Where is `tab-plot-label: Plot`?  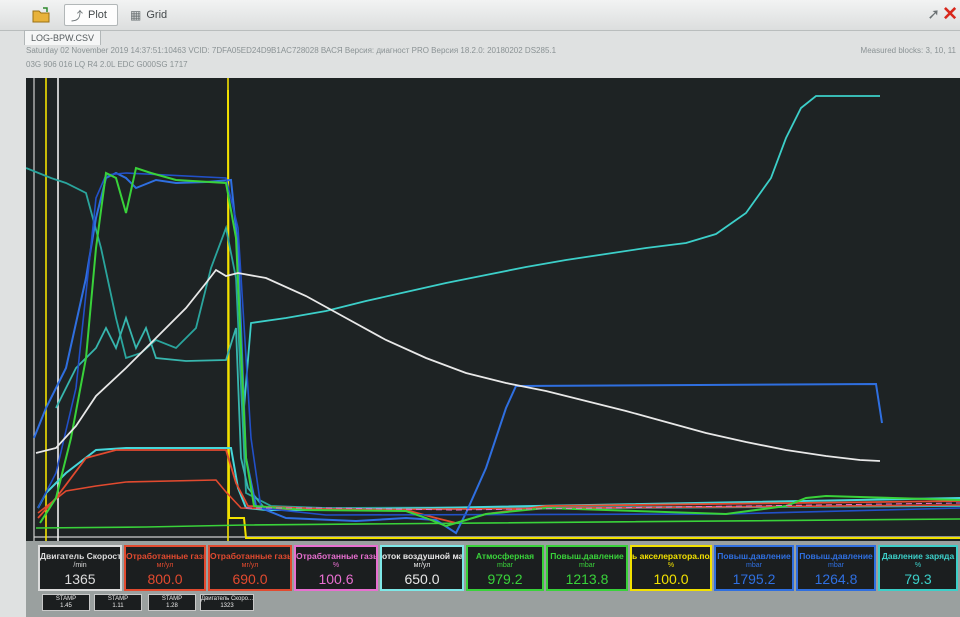
tab-plot-label: Plot is located at coordinates (97, 15).